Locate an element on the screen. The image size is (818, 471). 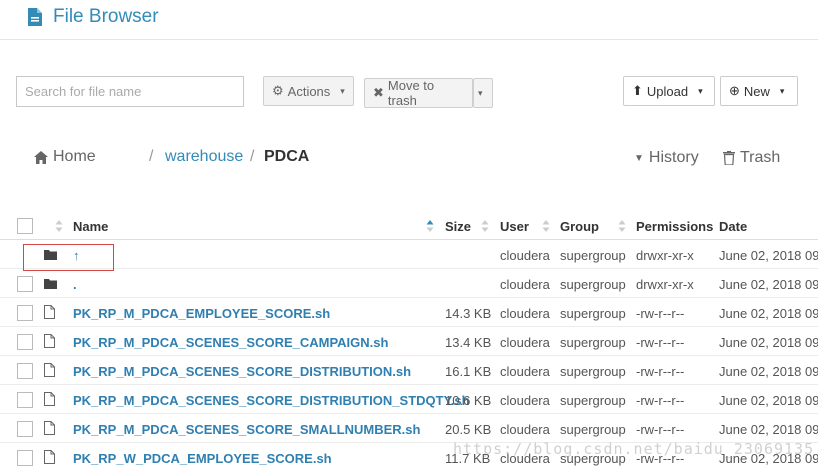
actions-button: ⚙ Actions ▾ is located at coordinates (308, 91).